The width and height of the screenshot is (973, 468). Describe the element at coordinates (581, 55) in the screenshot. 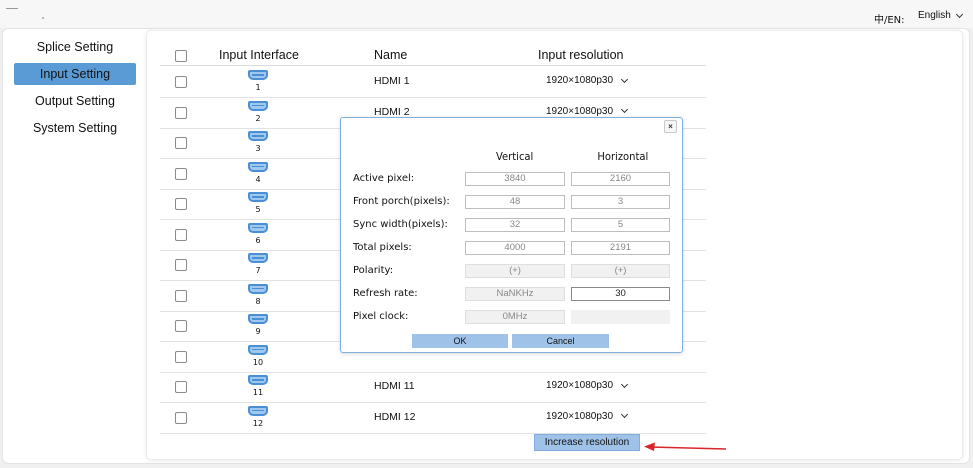

I see `header-input-resolution: Input resolution` at that location.